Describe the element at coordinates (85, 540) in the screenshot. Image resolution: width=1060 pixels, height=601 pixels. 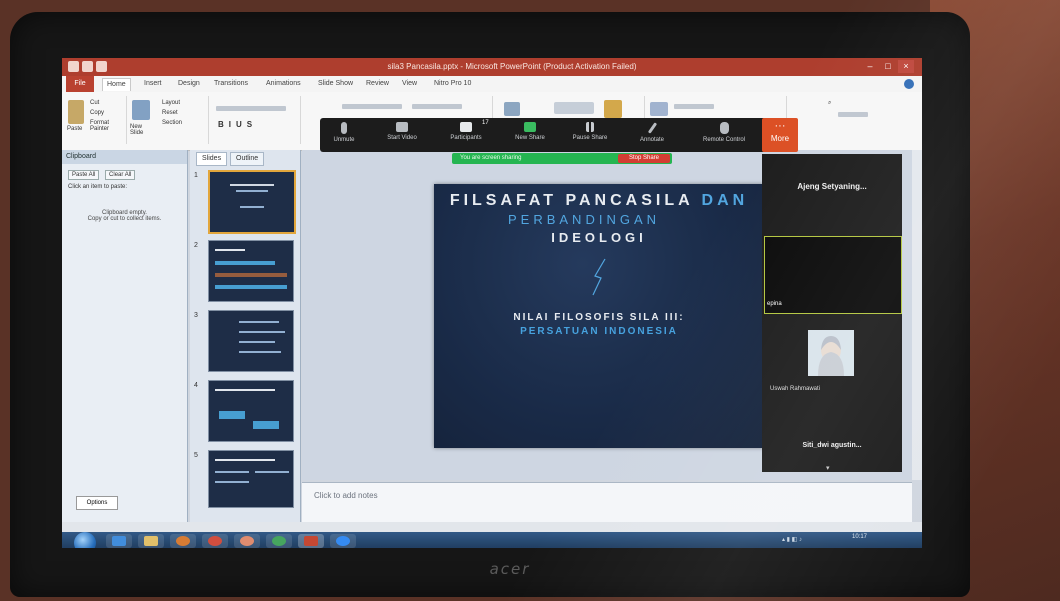
I see `start-button` at that location.